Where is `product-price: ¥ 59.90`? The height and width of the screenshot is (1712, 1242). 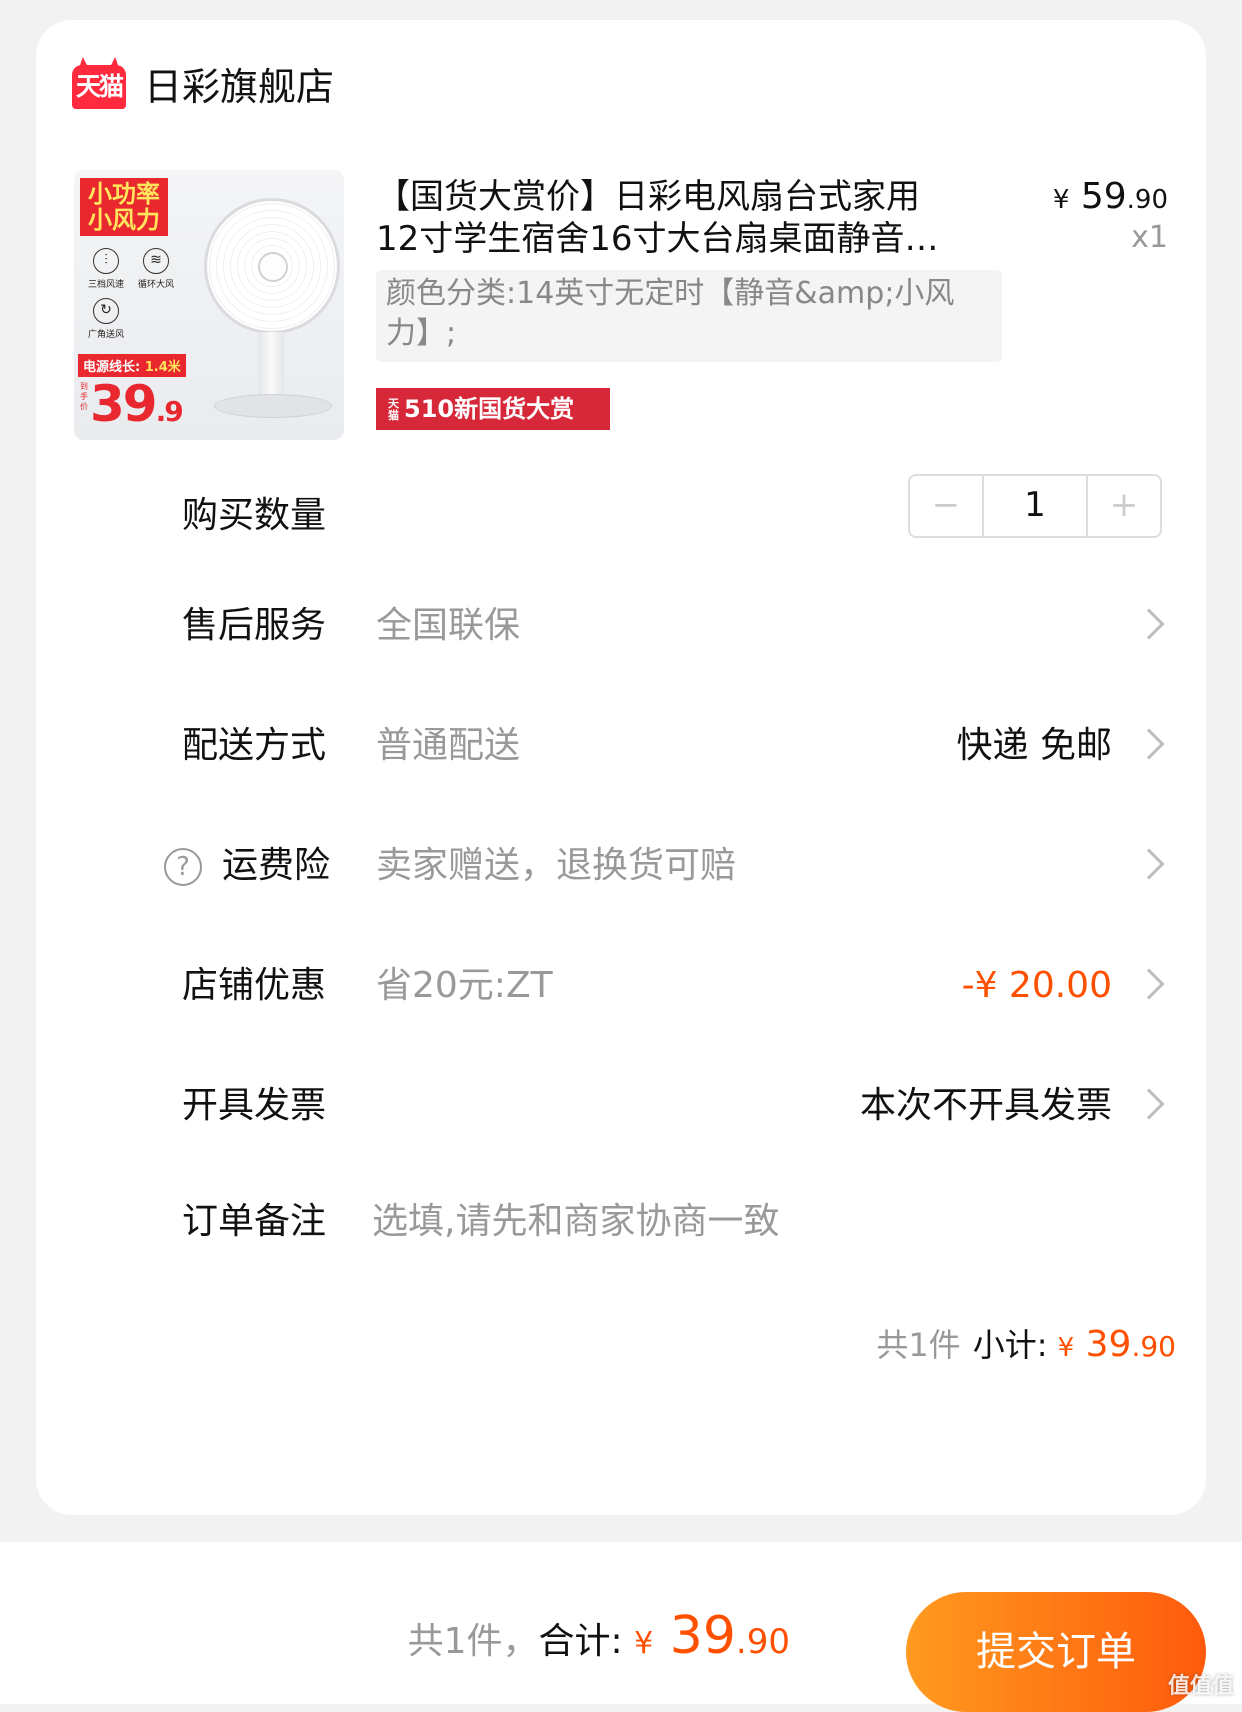 product-price: ¥ 59.90 is located at coordinates (1110, 196).